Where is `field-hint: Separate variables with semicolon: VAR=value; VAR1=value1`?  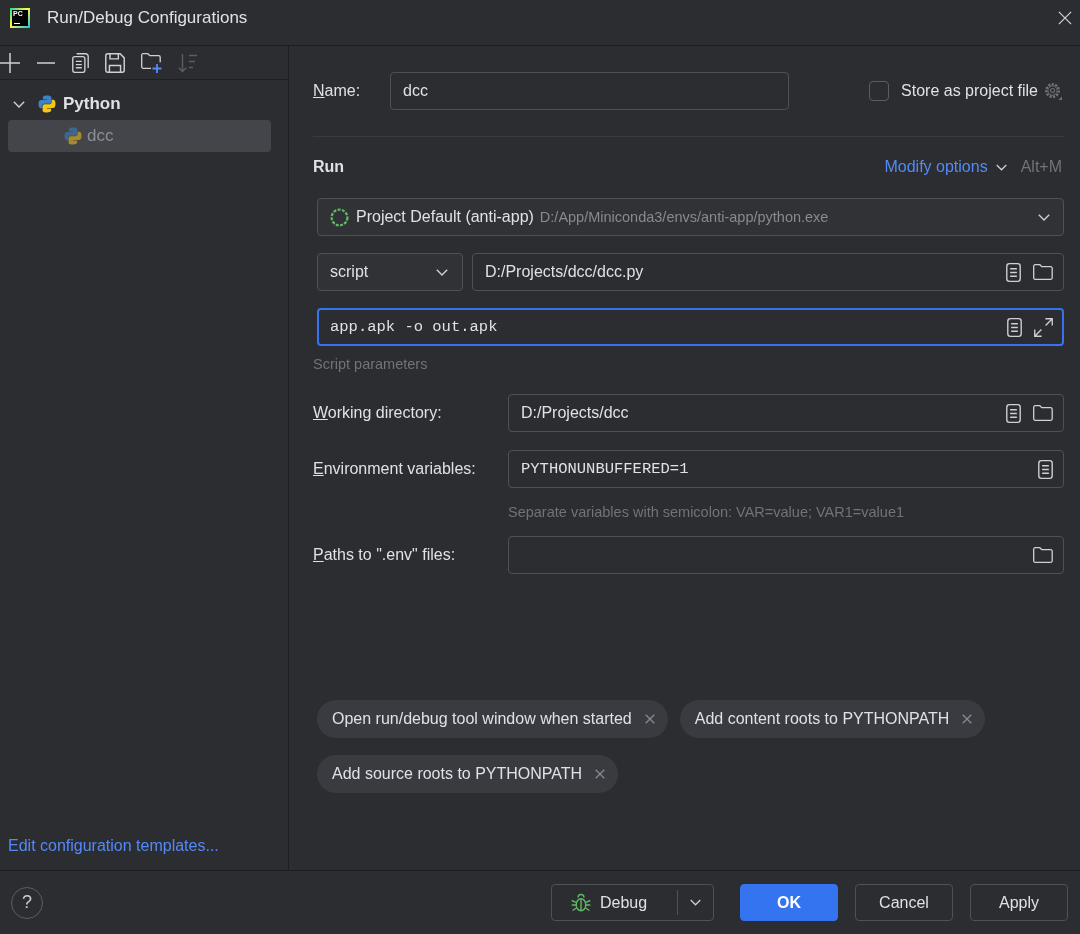
field-hint: Separate variables with semicolon: VAR=value; VAR1=value1 is located at coordinates (706, 512).